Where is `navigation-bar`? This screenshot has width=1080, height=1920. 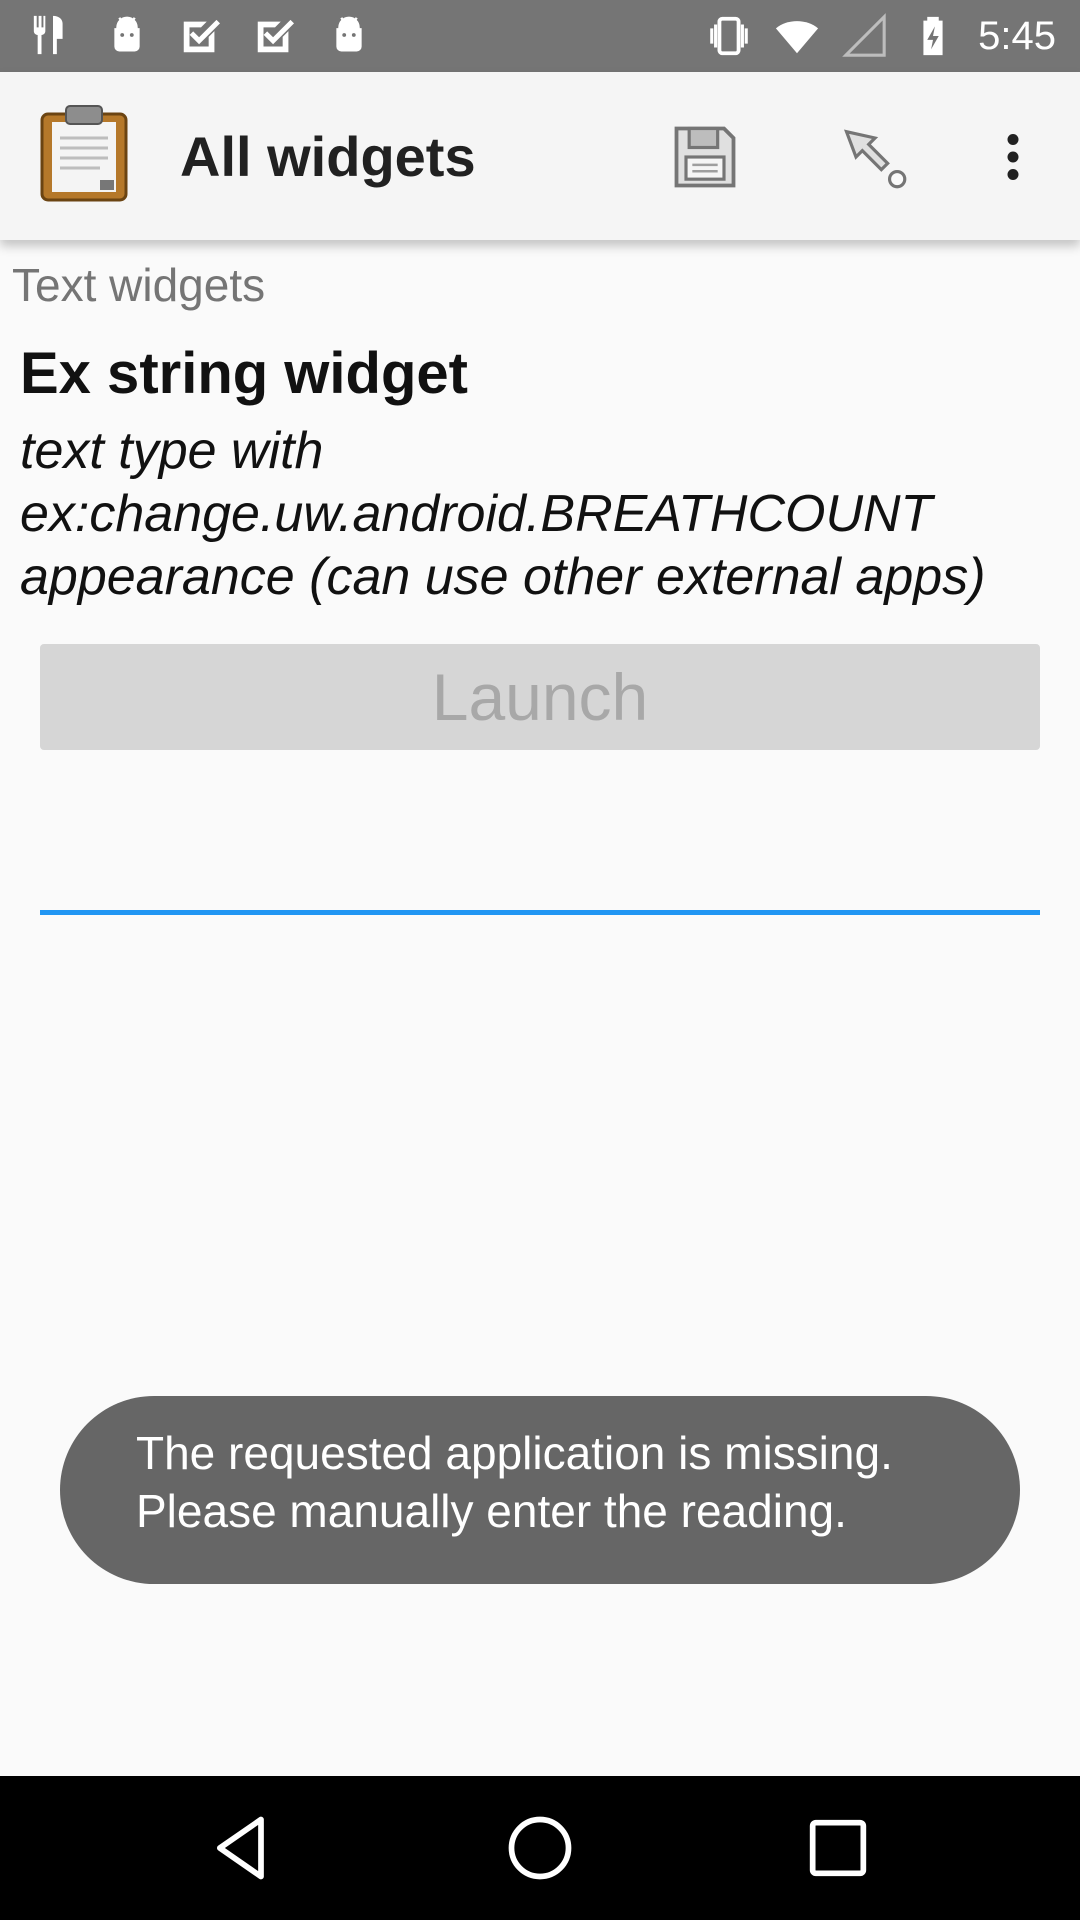
navigation-bar is located at coordinates (540, 1848).